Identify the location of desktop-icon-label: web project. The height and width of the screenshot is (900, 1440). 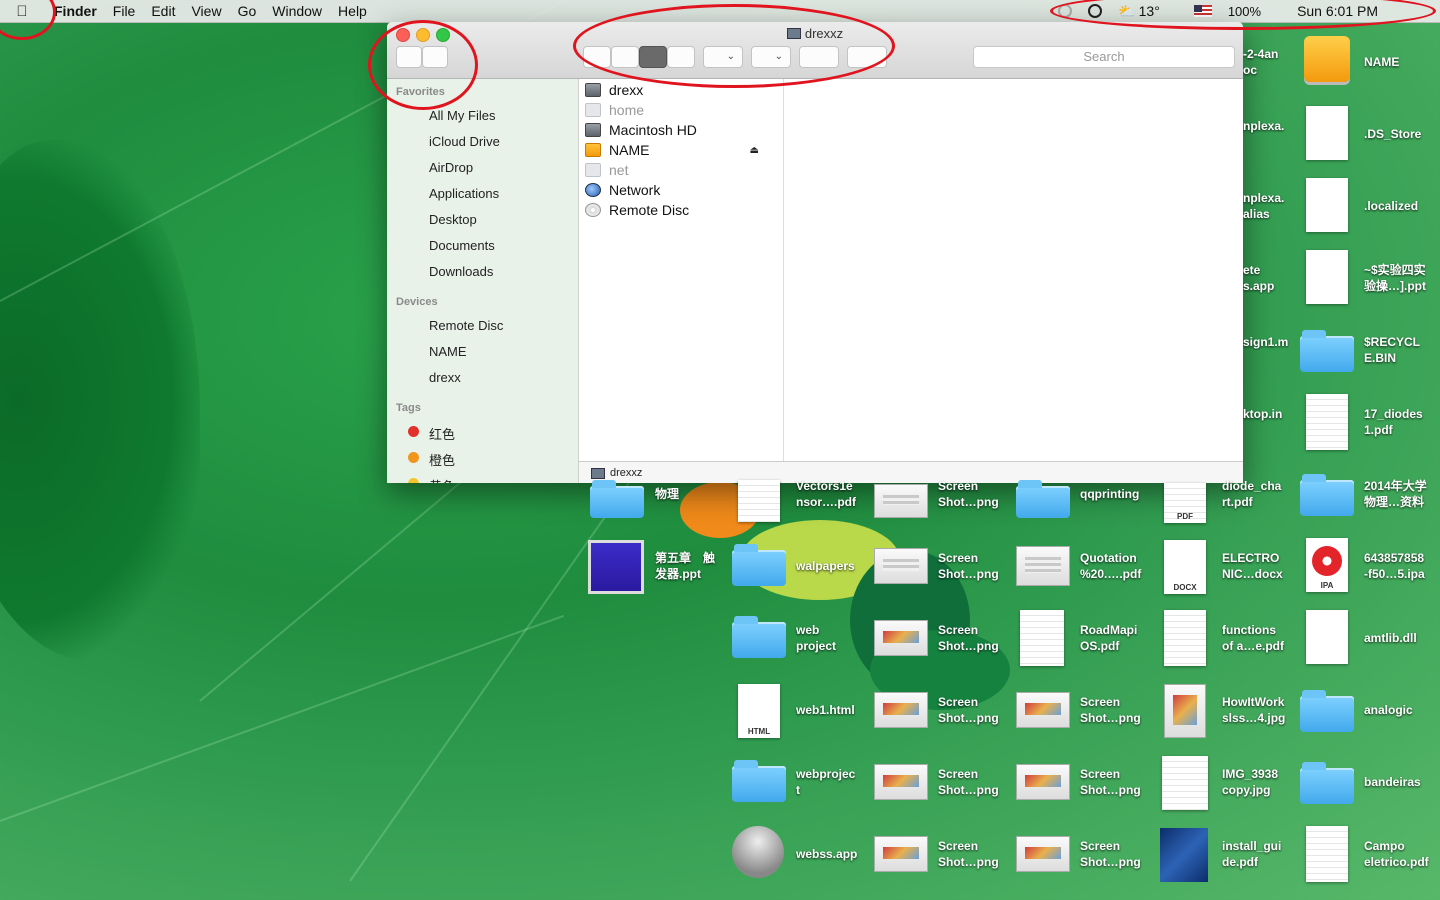
(836, 638).